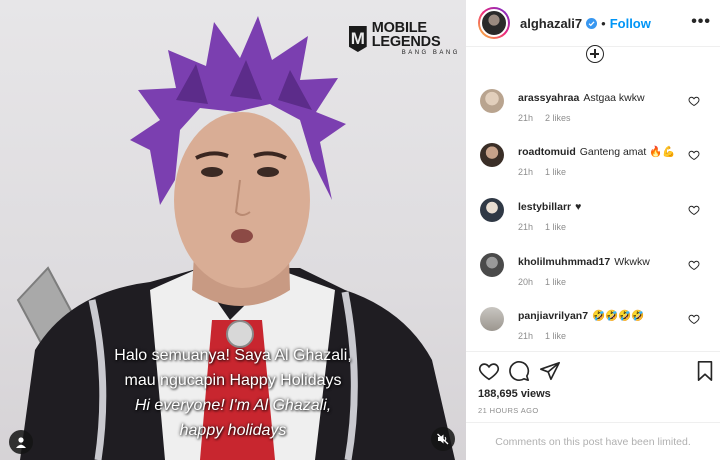 This screenshot has width=720, height=460. I want to click on comment-text: Wkwkw, so click(632, 262).